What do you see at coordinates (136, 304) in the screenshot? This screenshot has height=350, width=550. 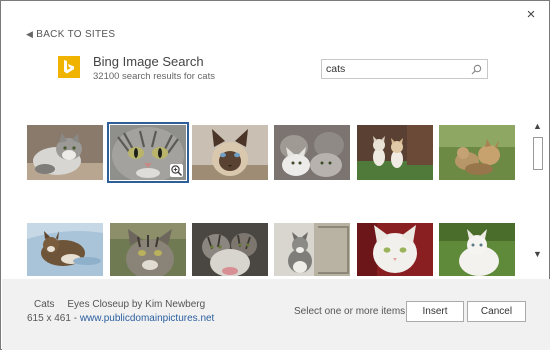 I see `image-title: Eyes Closeup by Kim Newberg` at bounding box center [136, 304].